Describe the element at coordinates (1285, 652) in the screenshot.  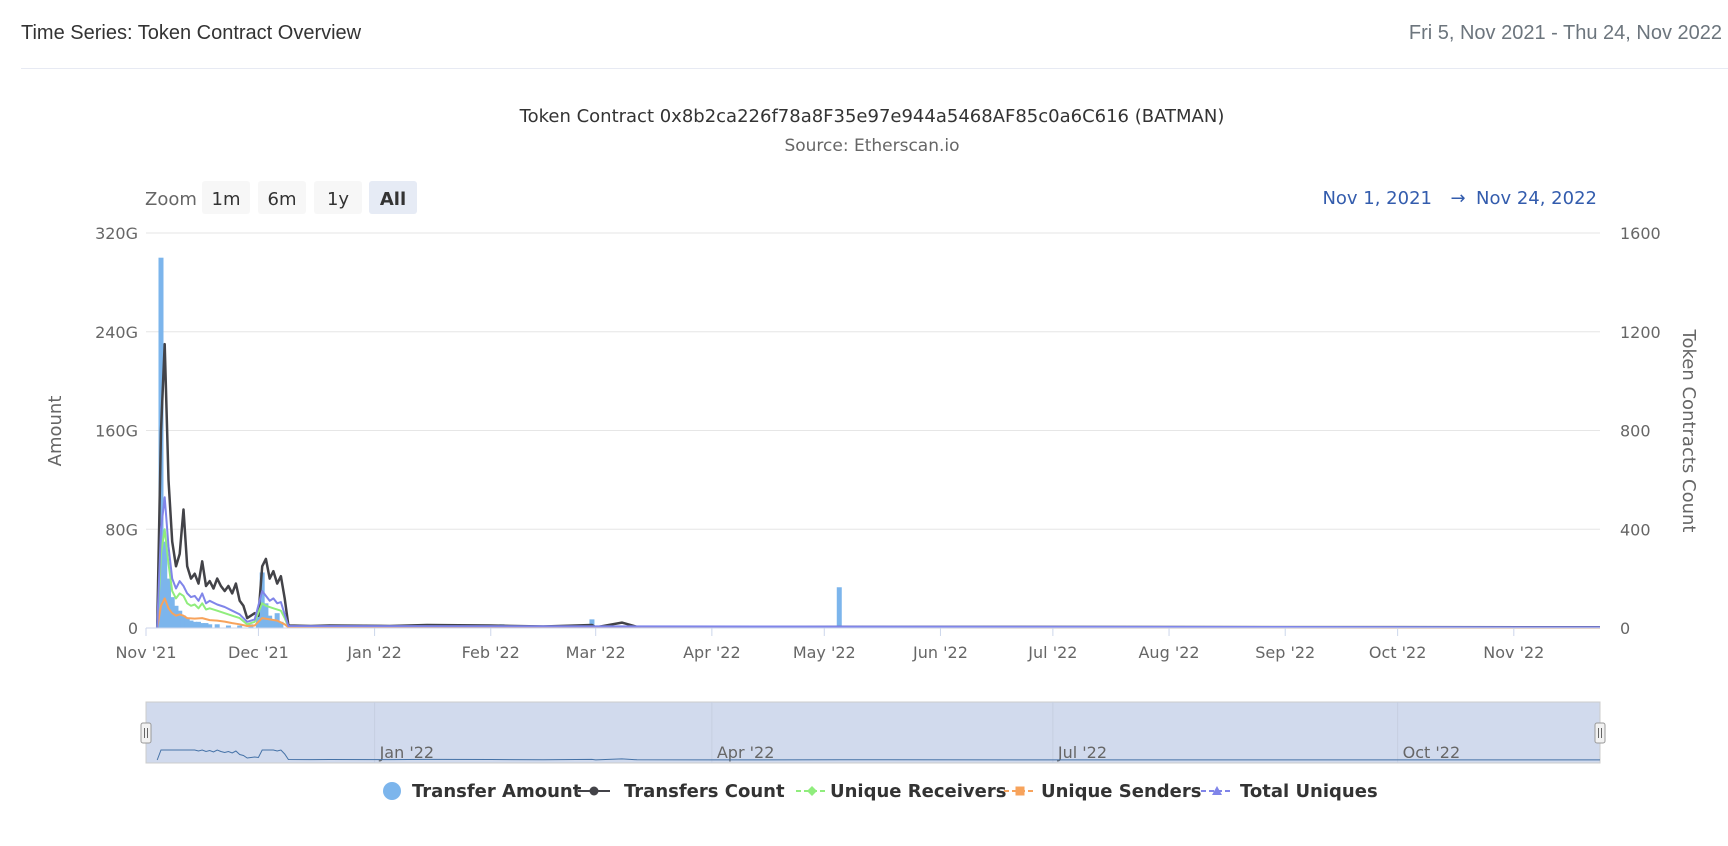
I see `x-tick-label: Sep '22` at that location.